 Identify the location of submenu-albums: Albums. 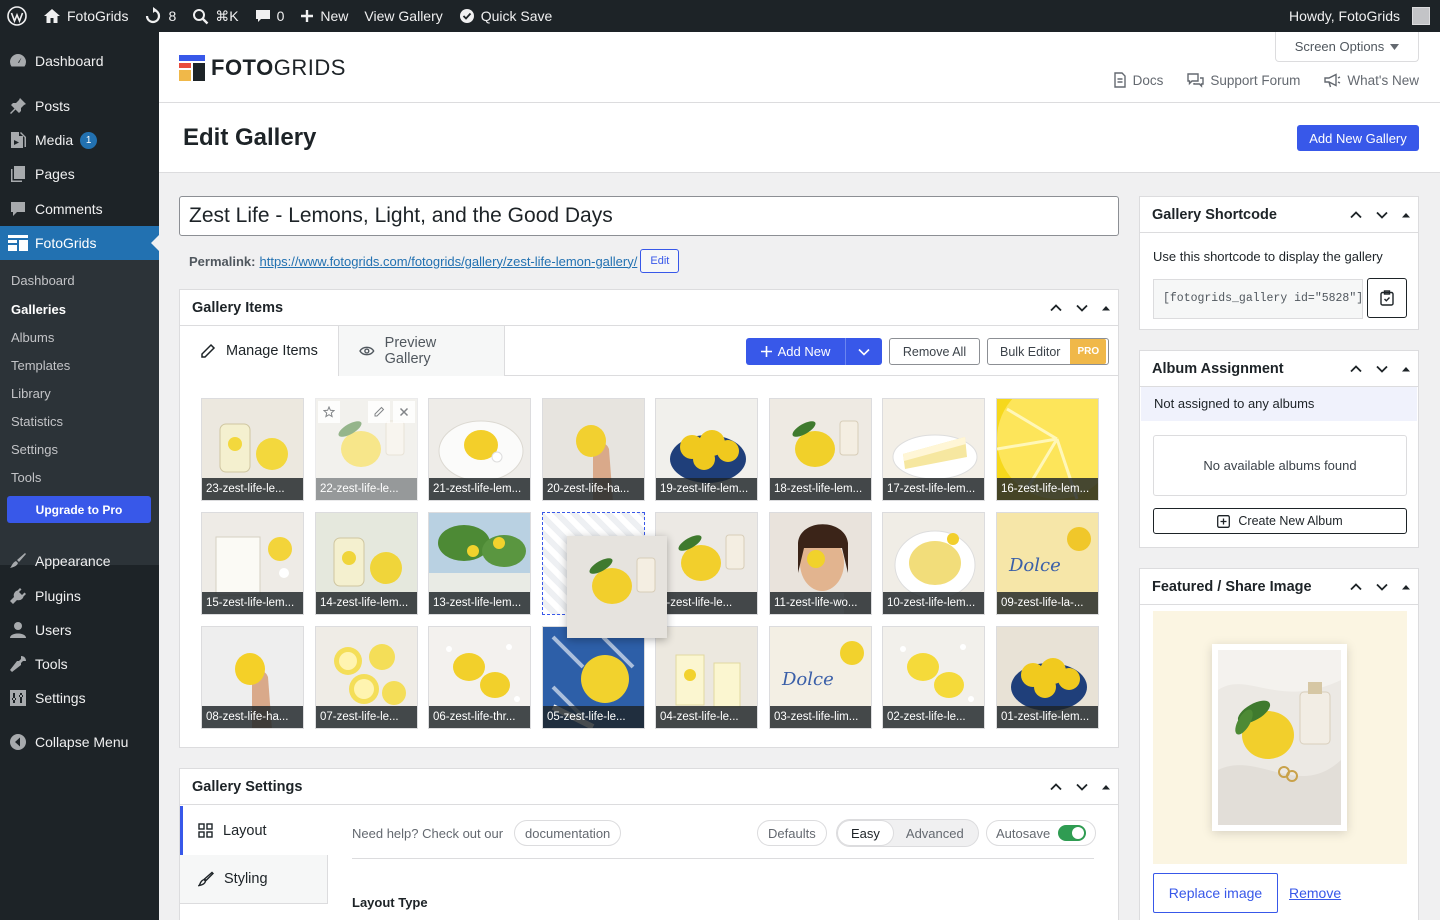
(32, 337).